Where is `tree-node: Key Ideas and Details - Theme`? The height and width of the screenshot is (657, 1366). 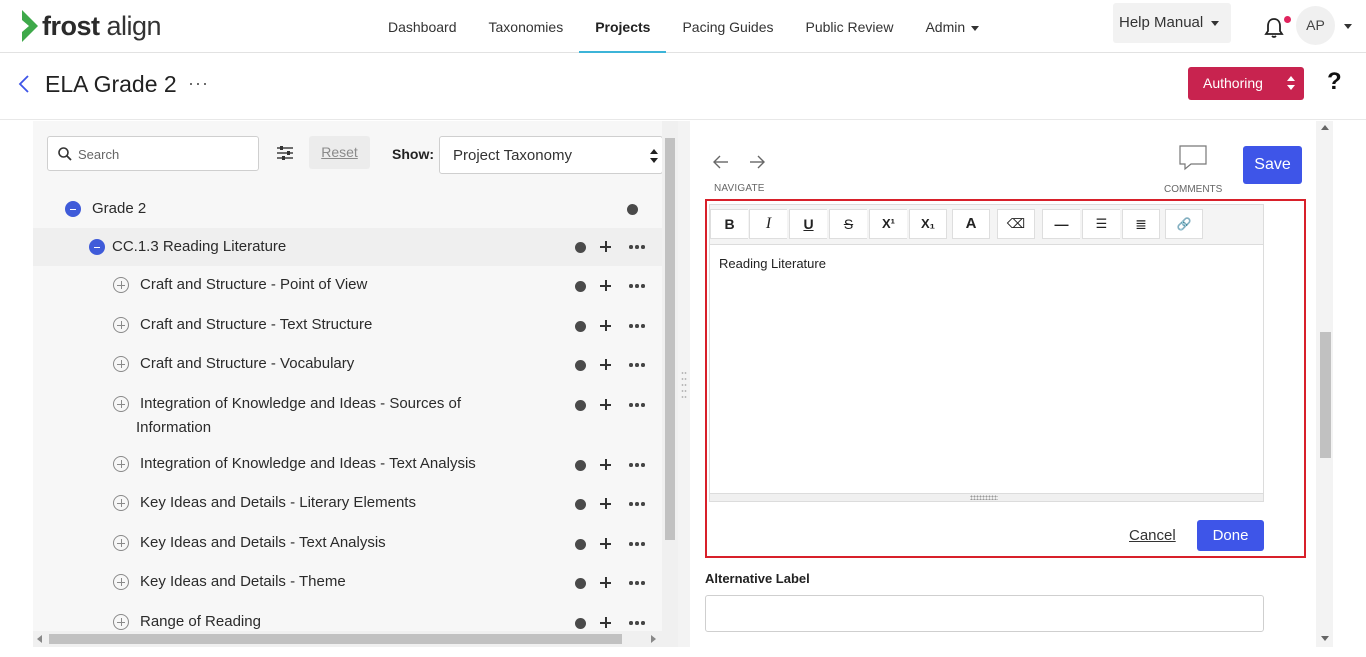
tree-node: Key Ideas and Details - Theme is located at coordinates (347, 582).